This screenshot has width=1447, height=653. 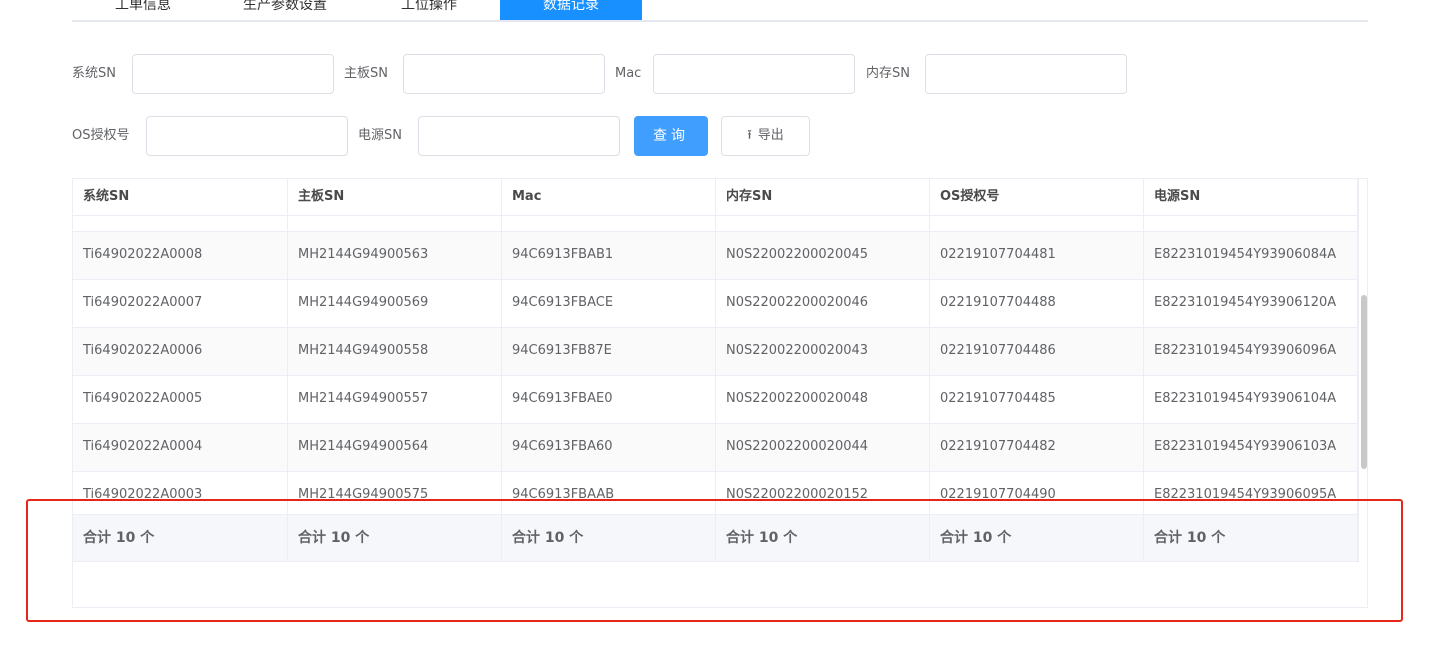 What do you see at coordinates (1037, 448) in the screenshot?
I see `table-cell: 02219107704482` at bounding box center [1037, 448].